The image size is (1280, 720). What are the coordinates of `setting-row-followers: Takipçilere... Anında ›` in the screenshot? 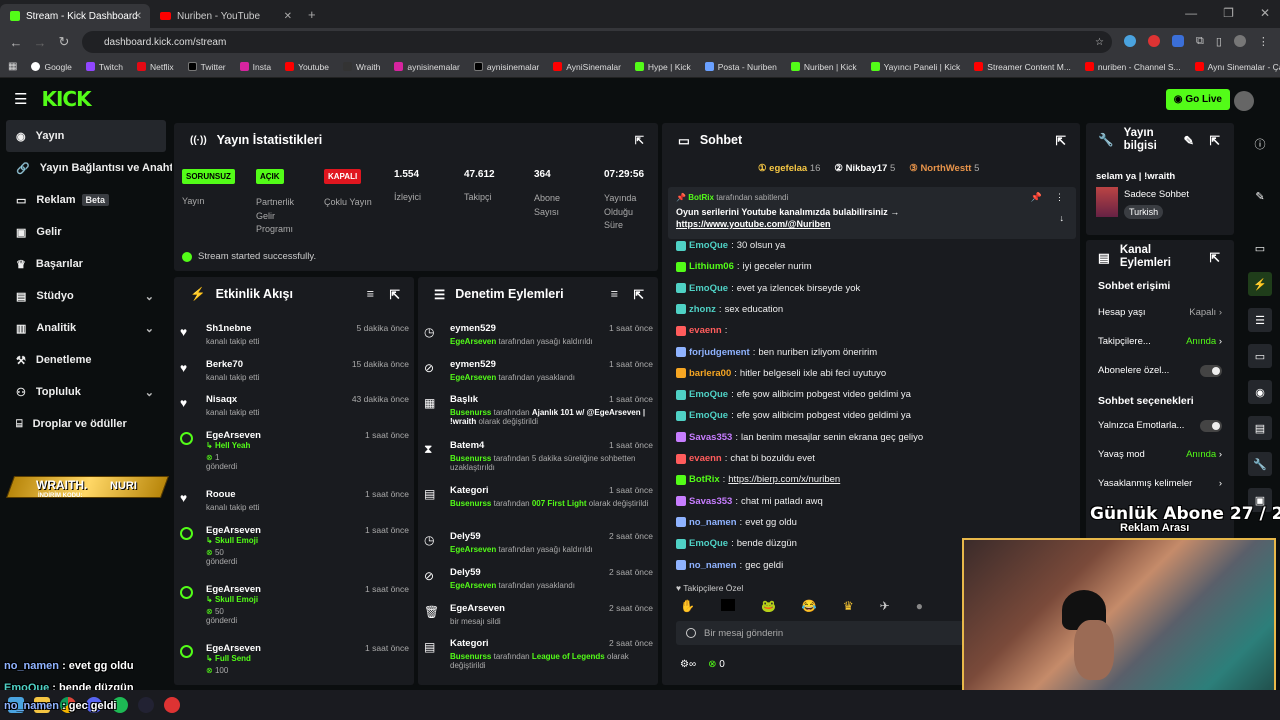 It's located at (1160, 341).